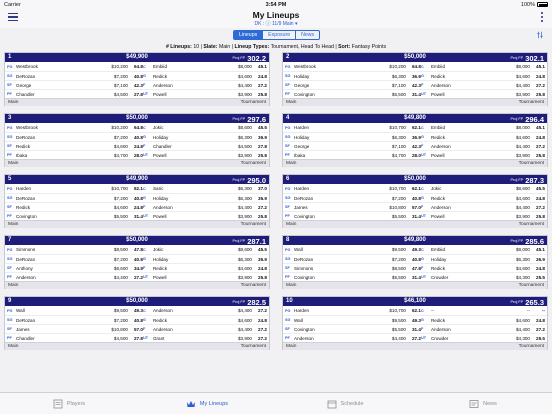 The width and height of the screenshot is (552, 414). Describe the element at coordinates (207, 403) in the screenshot. I see `tabbar-my-lineups: My Lineups` at that location.